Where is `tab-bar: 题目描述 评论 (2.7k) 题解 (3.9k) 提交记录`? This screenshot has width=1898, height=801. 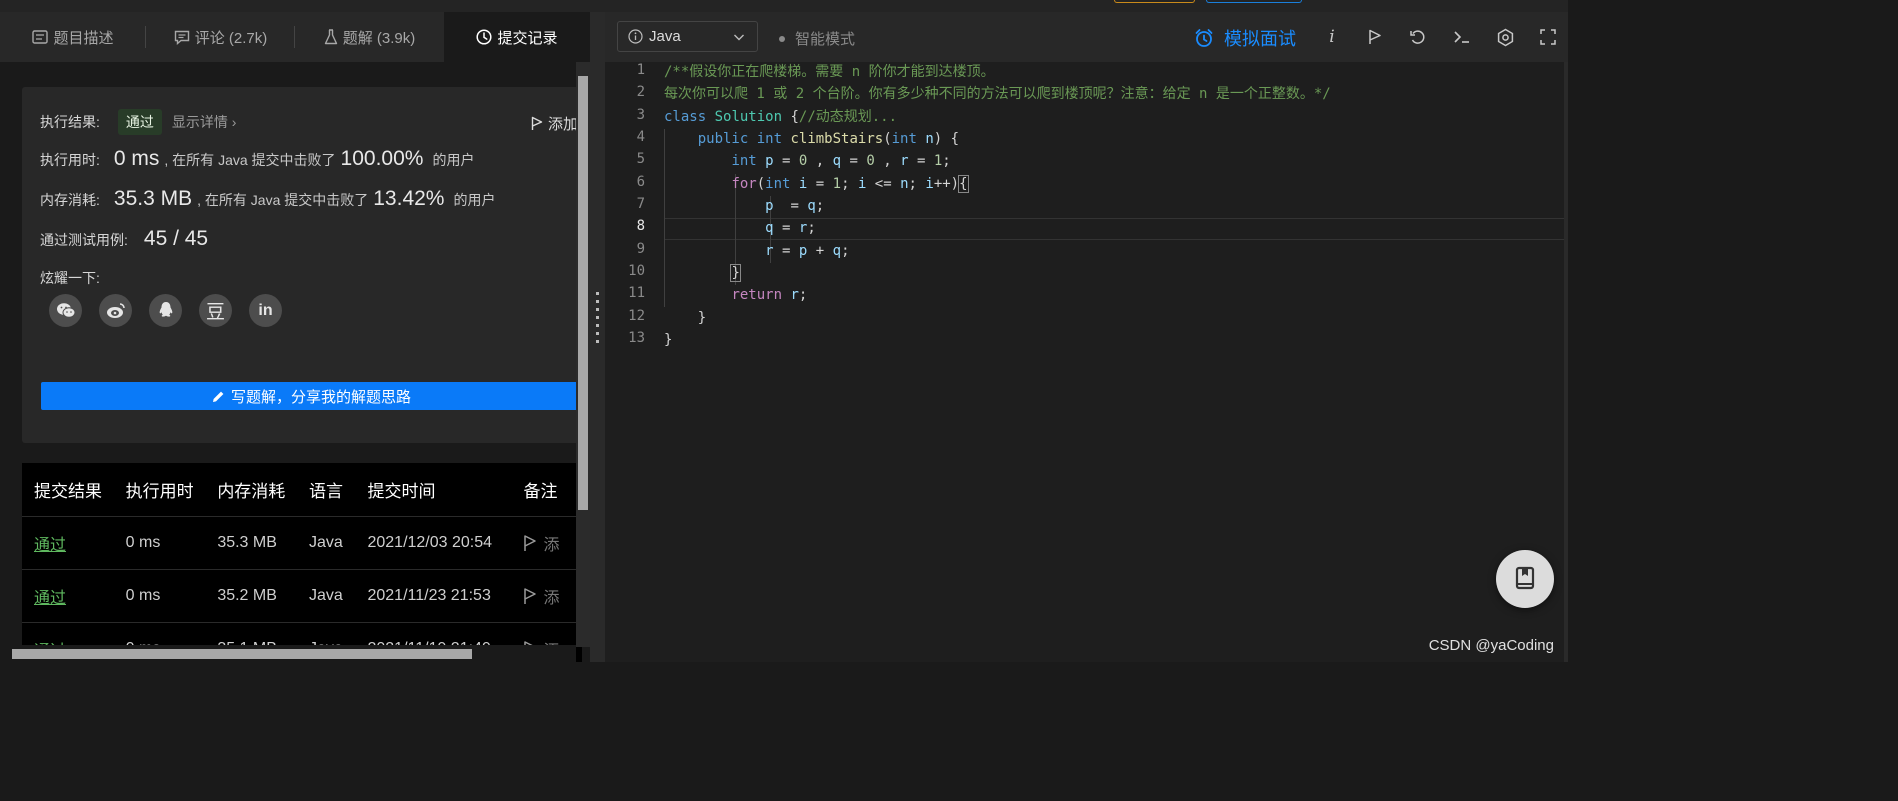 tab-bar: 题目描述 评论 (2.7k) 题解 (3.9k) 提交记录 is located at coordinates (295, 37).